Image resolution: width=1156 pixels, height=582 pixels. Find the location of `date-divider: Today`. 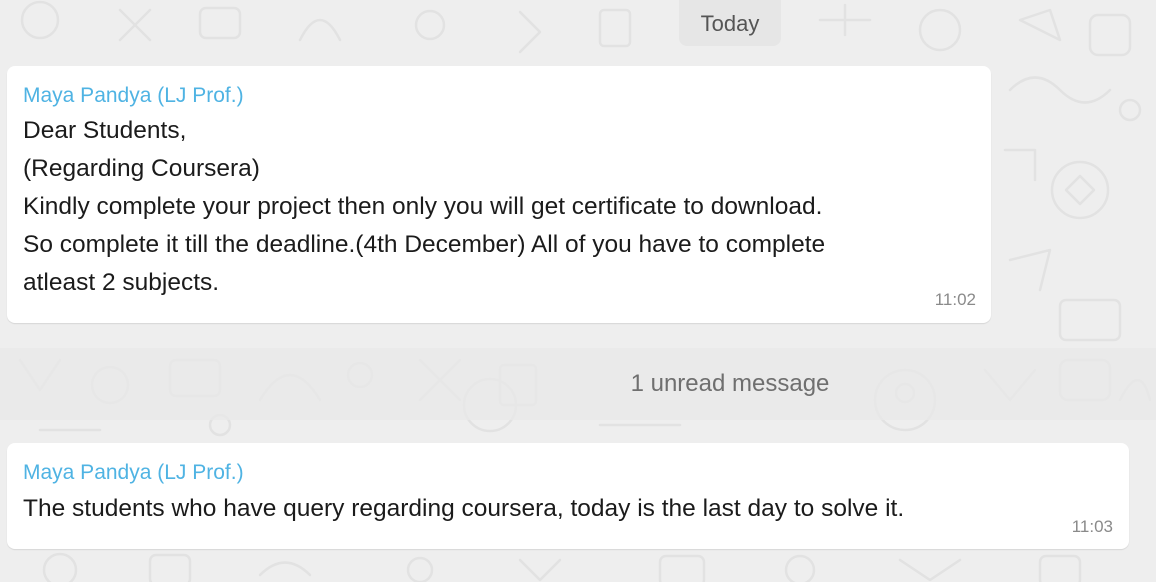

date-divider: Today is located at coordinates (730, 23).